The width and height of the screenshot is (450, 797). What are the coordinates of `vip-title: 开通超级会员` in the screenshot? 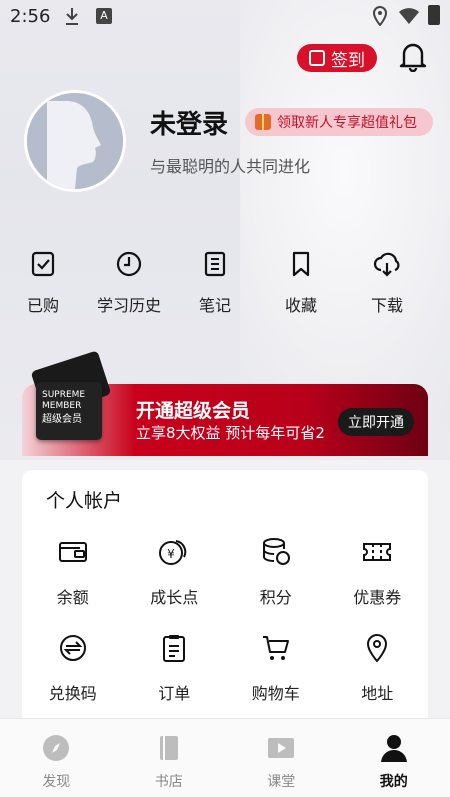 It's located at (193, 411).